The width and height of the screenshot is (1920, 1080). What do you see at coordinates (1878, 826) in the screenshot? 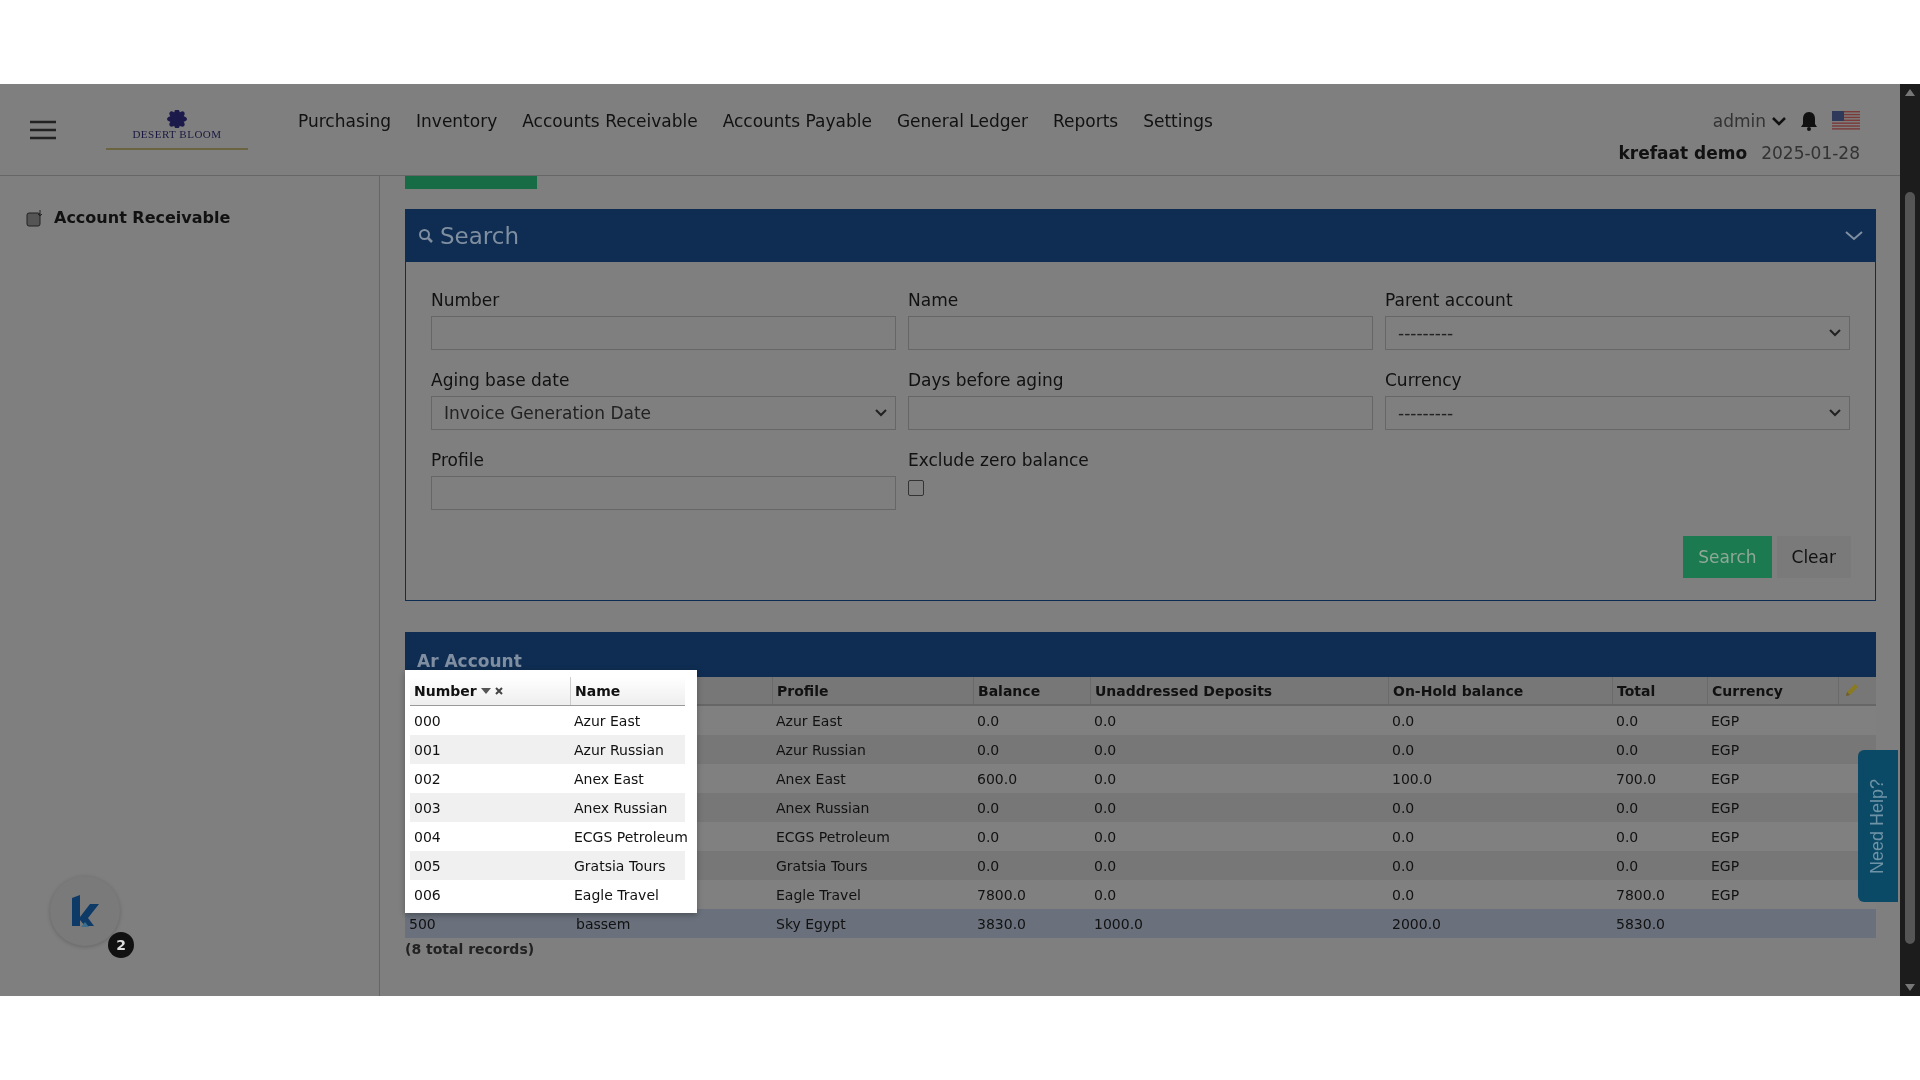
I see `help-tab: Need Help?` at bounding box center [1878, 826].